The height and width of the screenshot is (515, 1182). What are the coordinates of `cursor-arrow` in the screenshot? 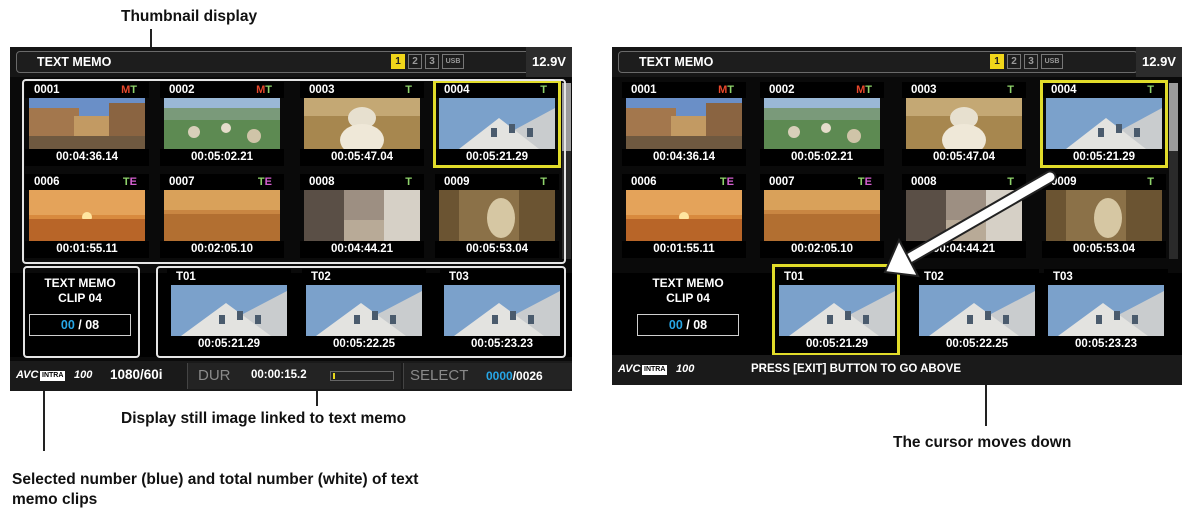 It's located at (970, 224).